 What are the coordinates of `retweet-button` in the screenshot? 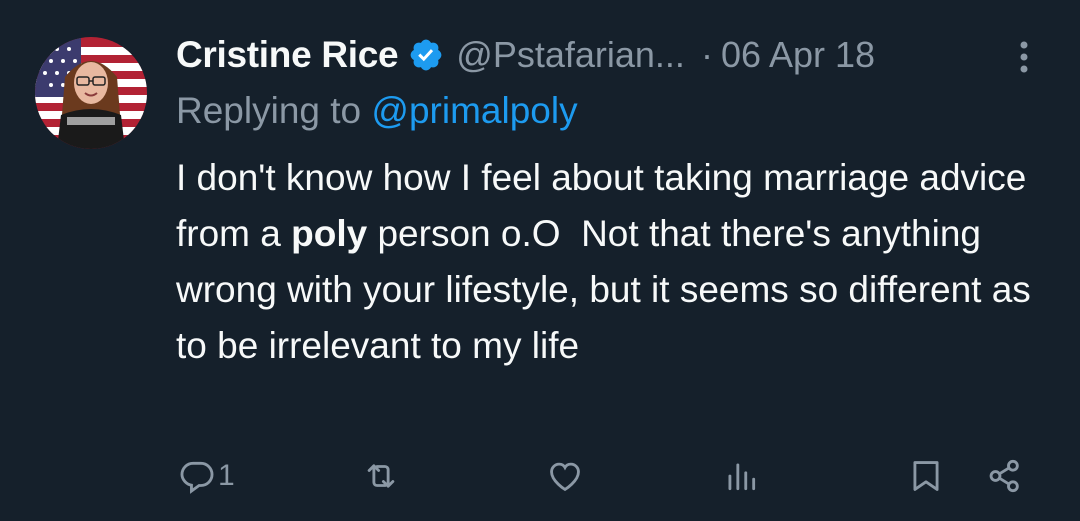 It's located at (381, 476).